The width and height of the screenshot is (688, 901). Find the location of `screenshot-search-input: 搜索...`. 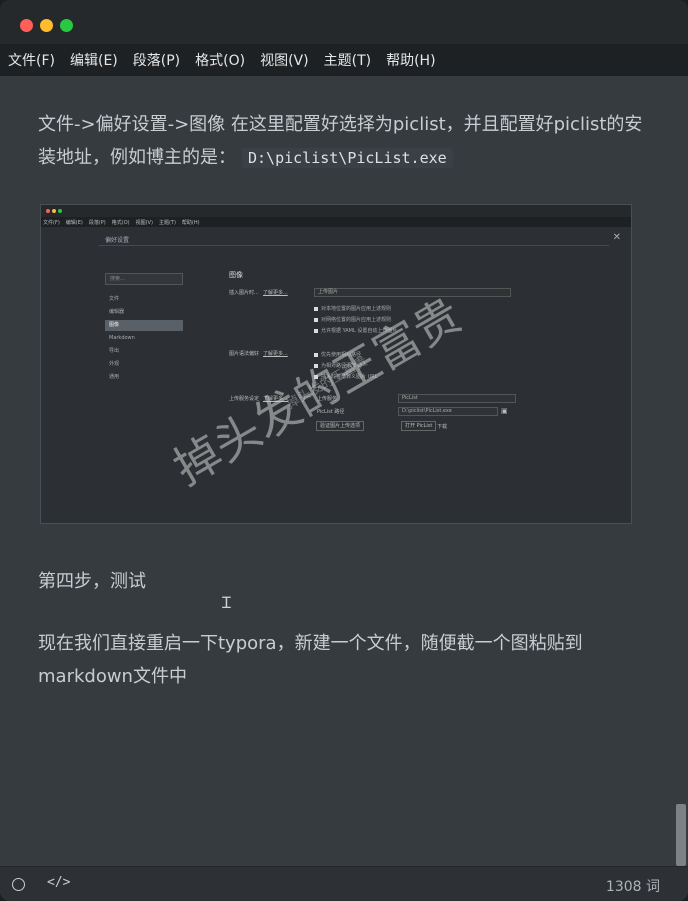

screenshot-search-input: 搜索... is located at coordinates (144, 279).